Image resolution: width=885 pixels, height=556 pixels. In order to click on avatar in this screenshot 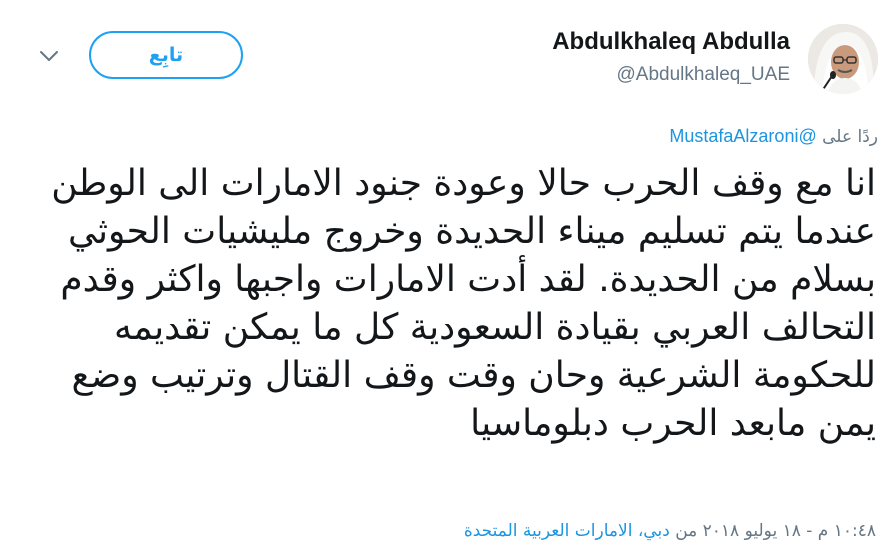, I will do `click(843, 59)`.